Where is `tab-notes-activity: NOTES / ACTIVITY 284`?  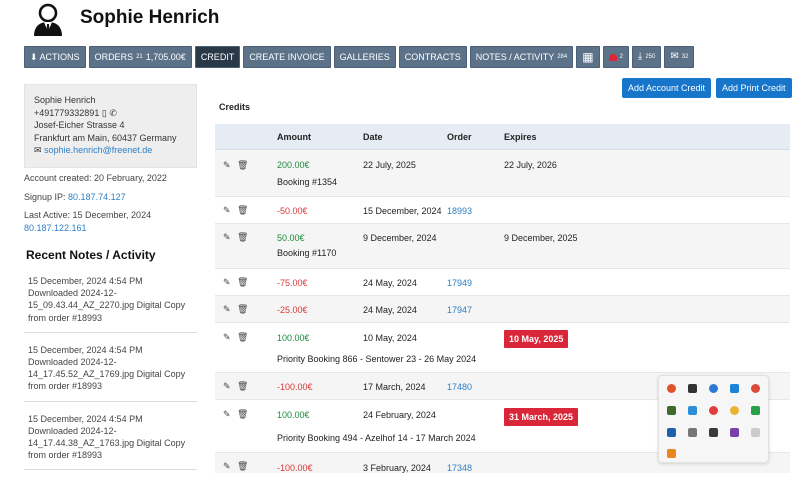
tab-notes-activity: NOTES / ACTIVITY 284 is located at coordinates (521, 57).